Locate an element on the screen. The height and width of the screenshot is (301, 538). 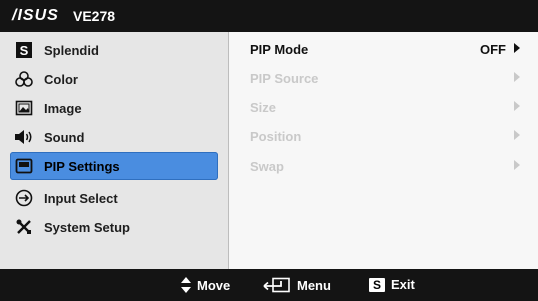
option-position: Position is located at coordinates (385, 136).